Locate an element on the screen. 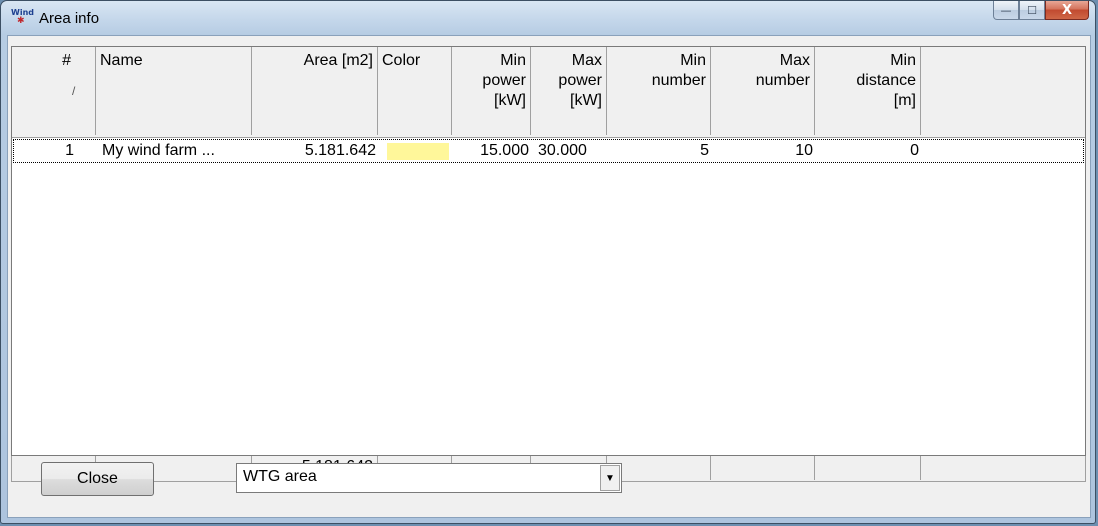  cell-min-distance: 0 is located at coordinates (914, 150).